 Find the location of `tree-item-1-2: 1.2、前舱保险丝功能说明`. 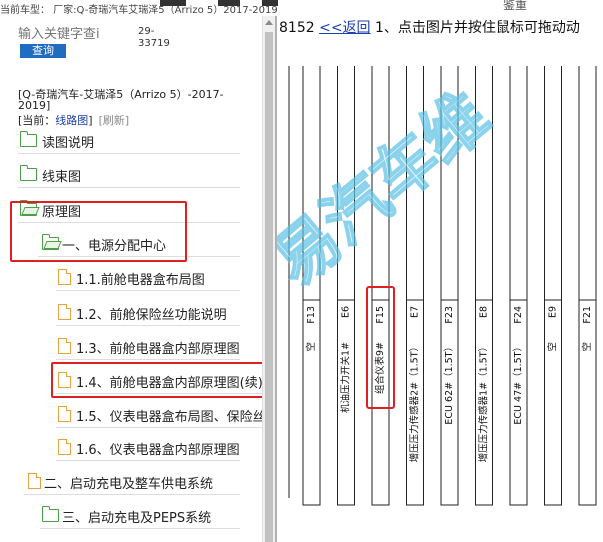

tree-item-1-2: 1.2、前舱保险丝功能说明 is located at coordinates (148, 313).